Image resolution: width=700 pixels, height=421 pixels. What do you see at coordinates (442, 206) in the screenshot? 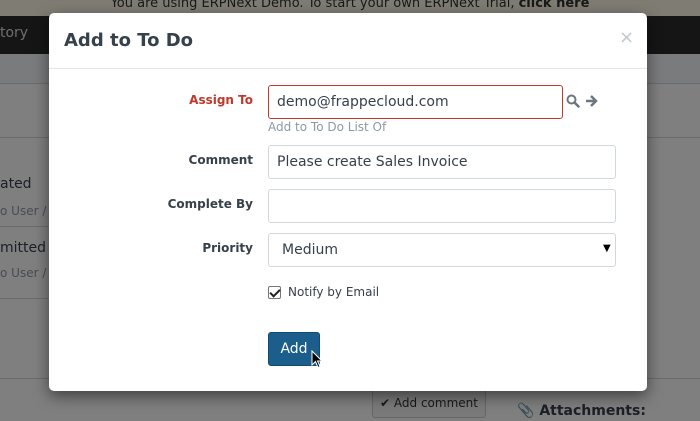
I see `complete-by-input` at bounding box center [442, 206].